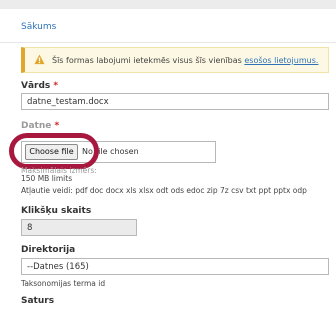 This screenshot has height=323, width=336. Describe the element at coordinates (36, 86) in the screenshot. I see `name-label-text: Vārds` at that location.